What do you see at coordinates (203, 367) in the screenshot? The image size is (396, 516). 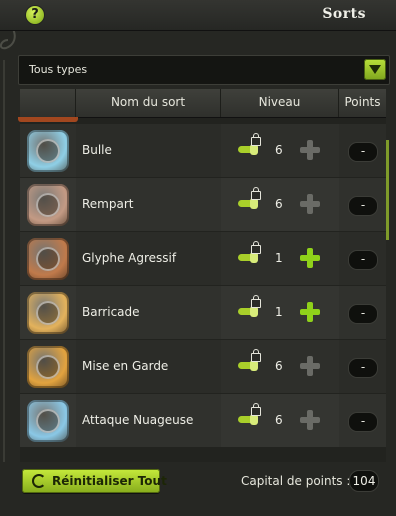 I see `spell-row: Mise en Garde 6 -` at bounding box center [203, 367].